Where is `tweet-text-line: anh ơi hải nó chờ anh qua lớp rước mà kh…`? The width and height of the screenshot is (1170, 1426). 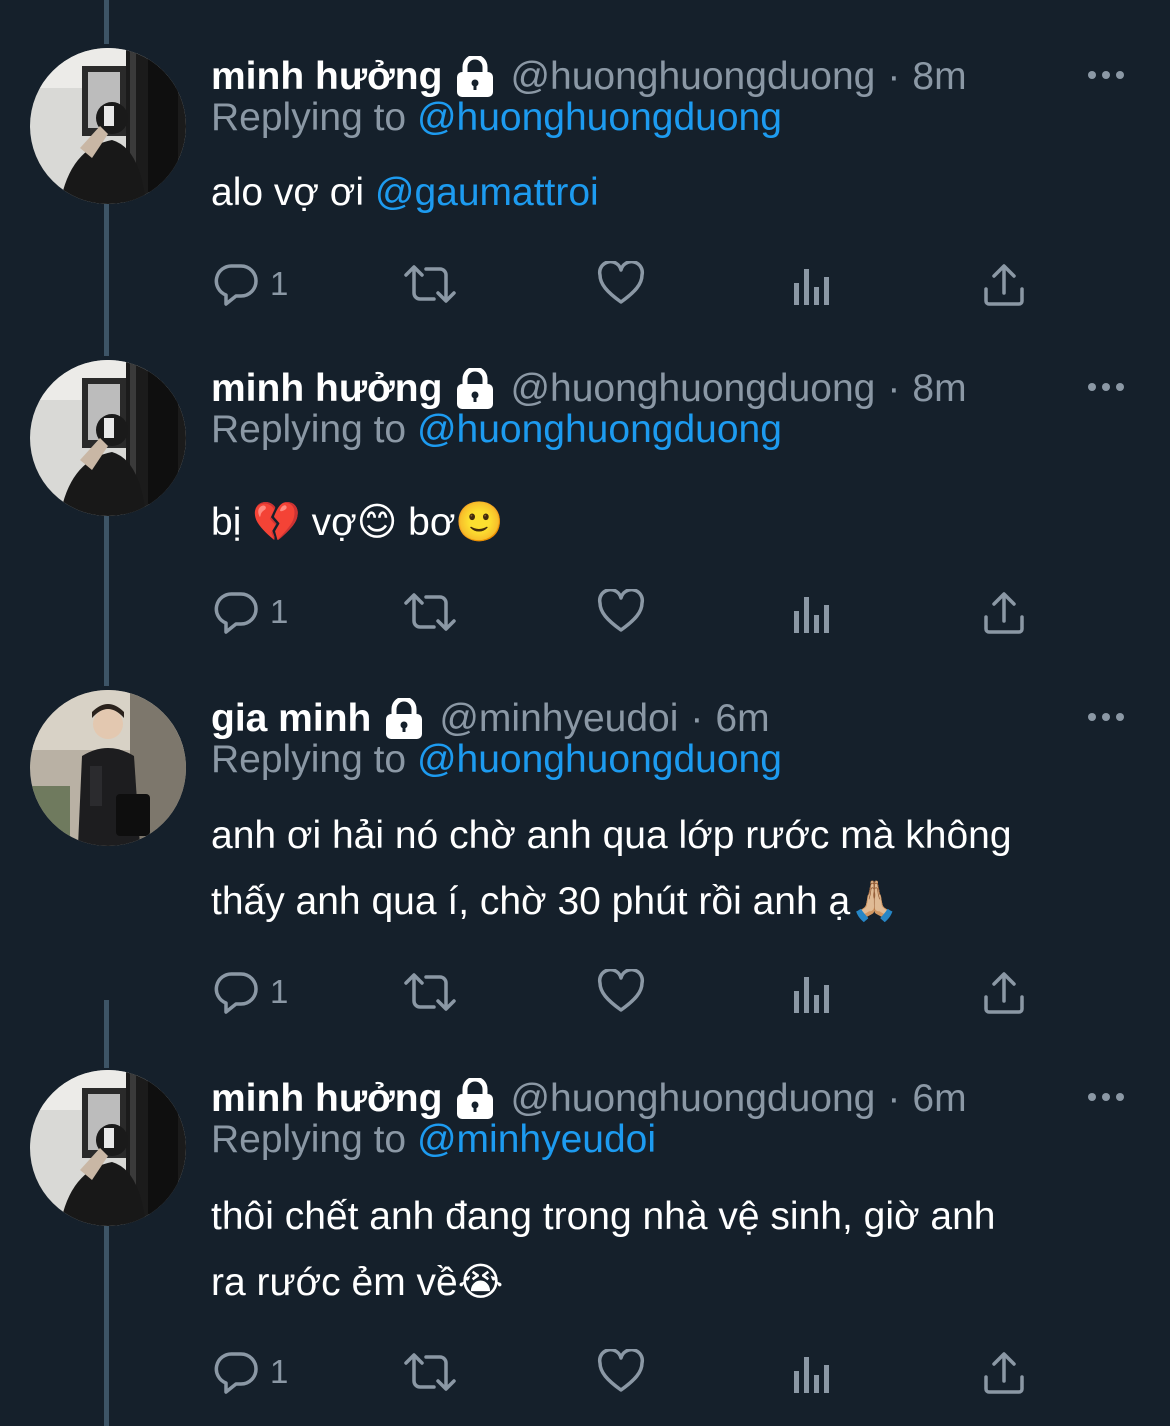 tweet-text-line: anh ơi hải nó chờ anh qua lớp rước mà kh… is located at coordinates (611, 835).